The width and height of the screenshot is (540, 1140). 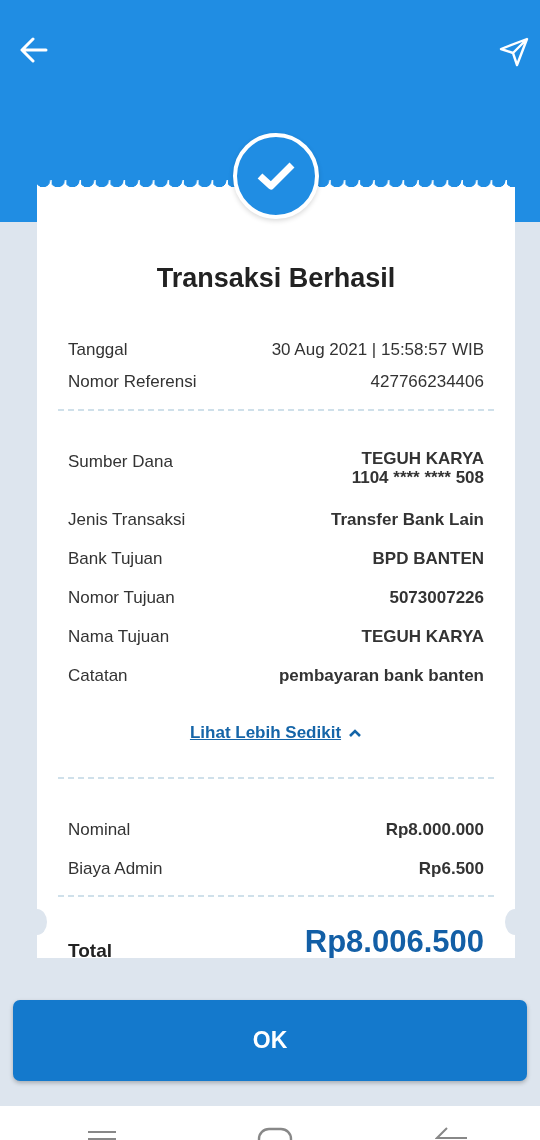 I want to click on row-value: 30 Aug 2021 | 15:58:57 WIB, so click(x=377, y=349).